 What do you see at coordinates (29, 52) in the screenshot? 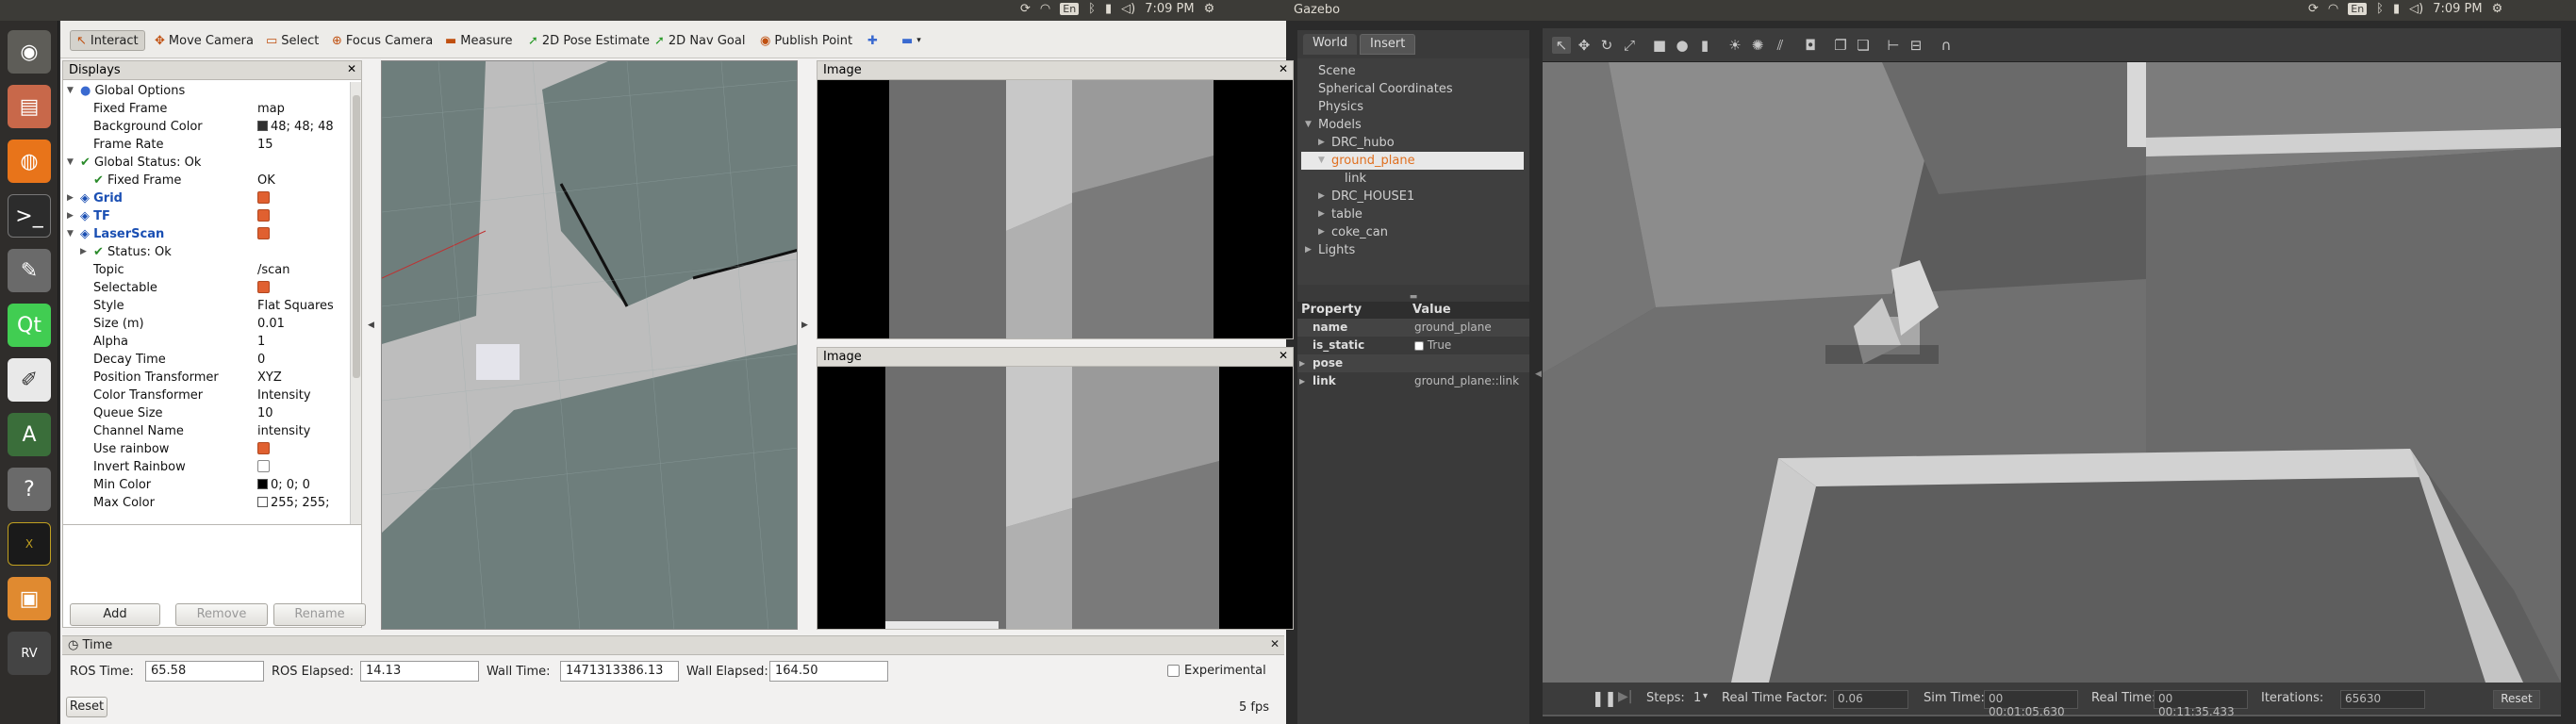
I see `ubuntu-dash-icon: ◉` at bounding box center [29, 52].